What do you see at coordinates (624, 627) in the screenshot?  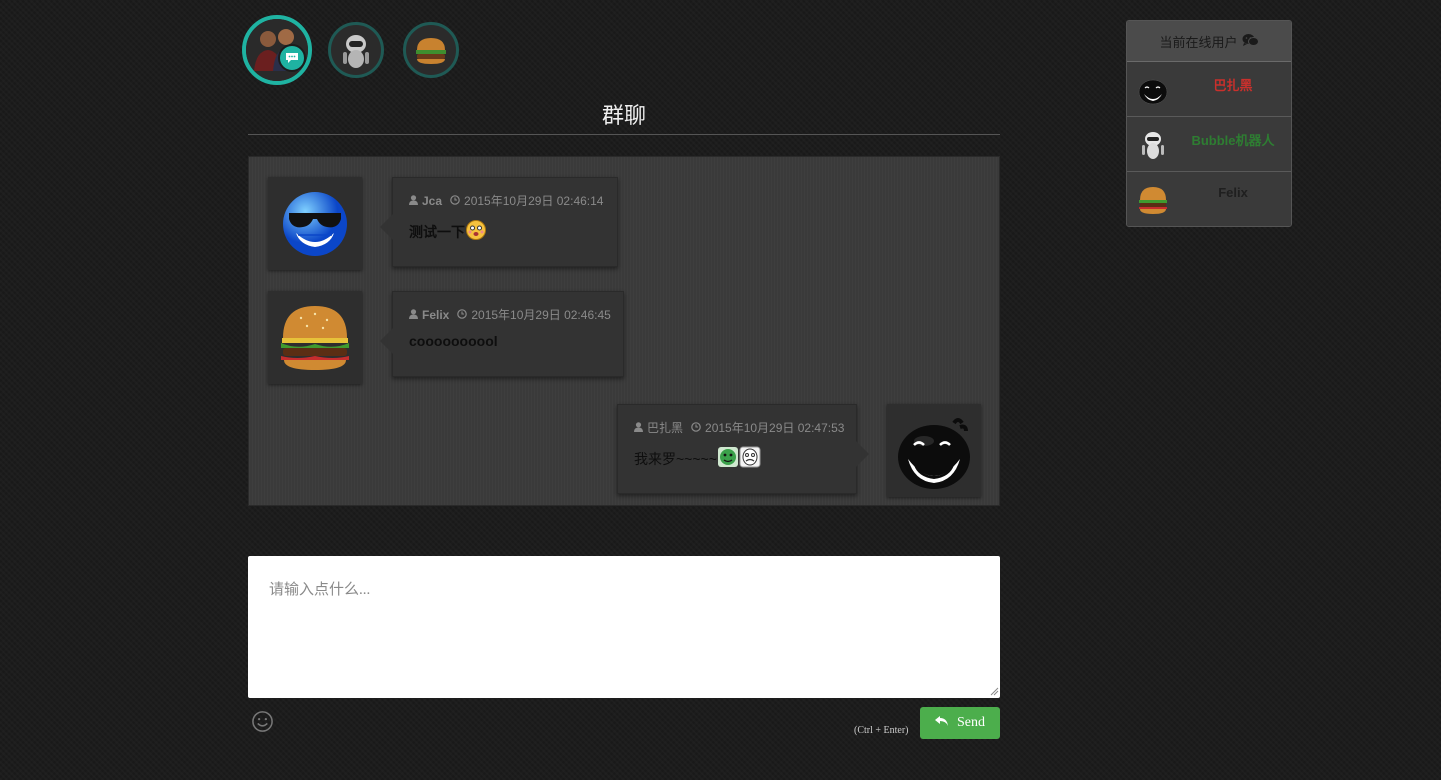 I see `message-input` at bounding box center [624, 627].